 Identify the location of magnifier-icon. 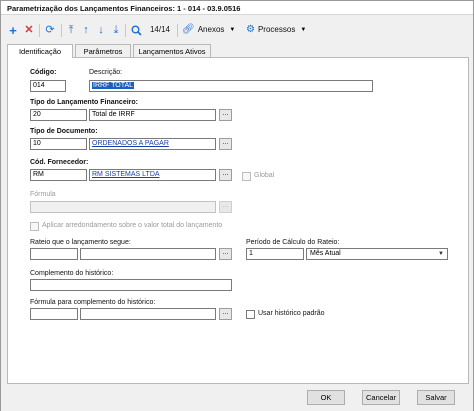
(136, 30).